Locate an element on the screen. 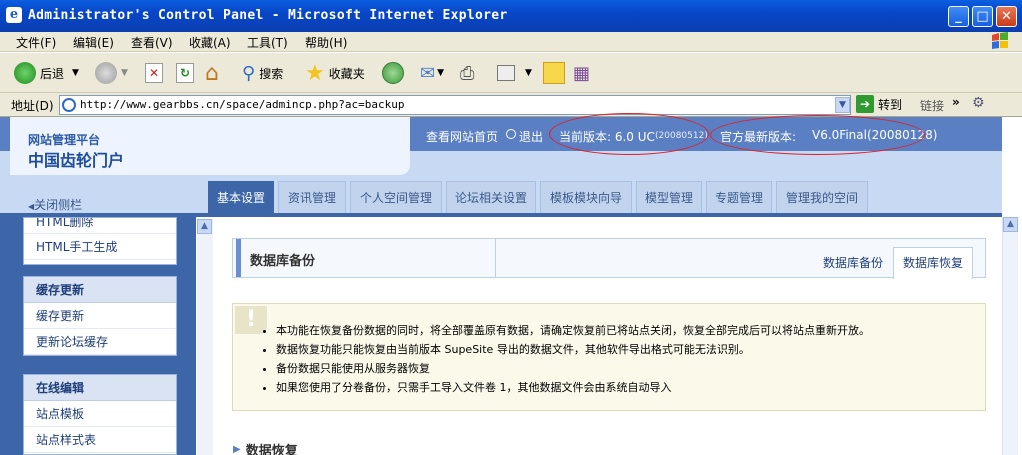 This screenshot has height=455, width=1022. brand-box: 网站管理平台 中国齿轮门户 is located at coordinates (210, 146).